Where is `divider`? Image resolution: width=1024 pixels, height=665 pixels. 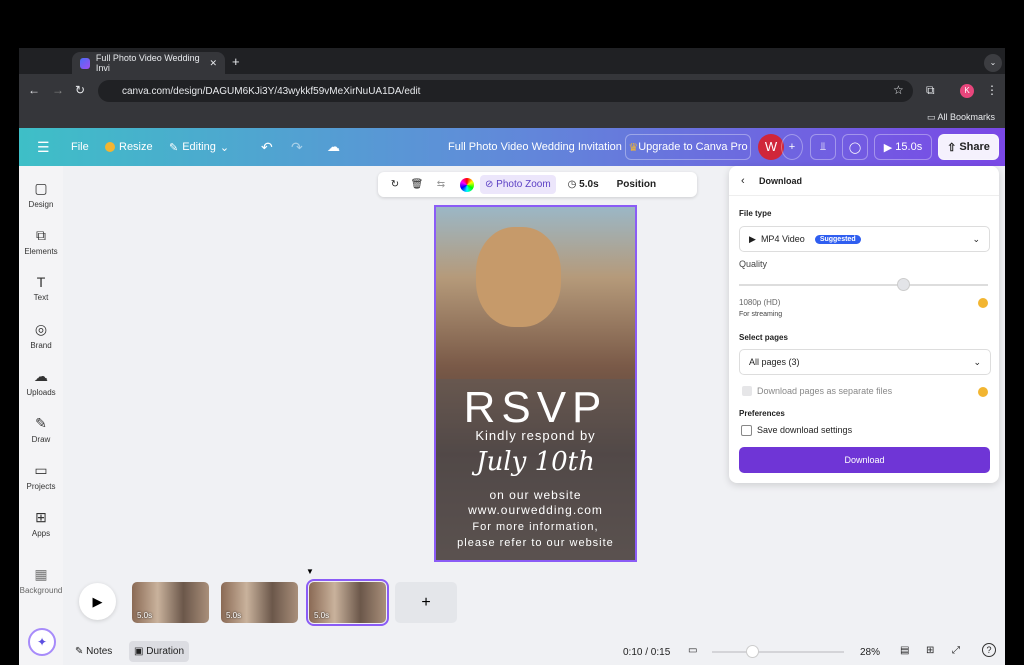
divider is located at coordinates (864, 195).